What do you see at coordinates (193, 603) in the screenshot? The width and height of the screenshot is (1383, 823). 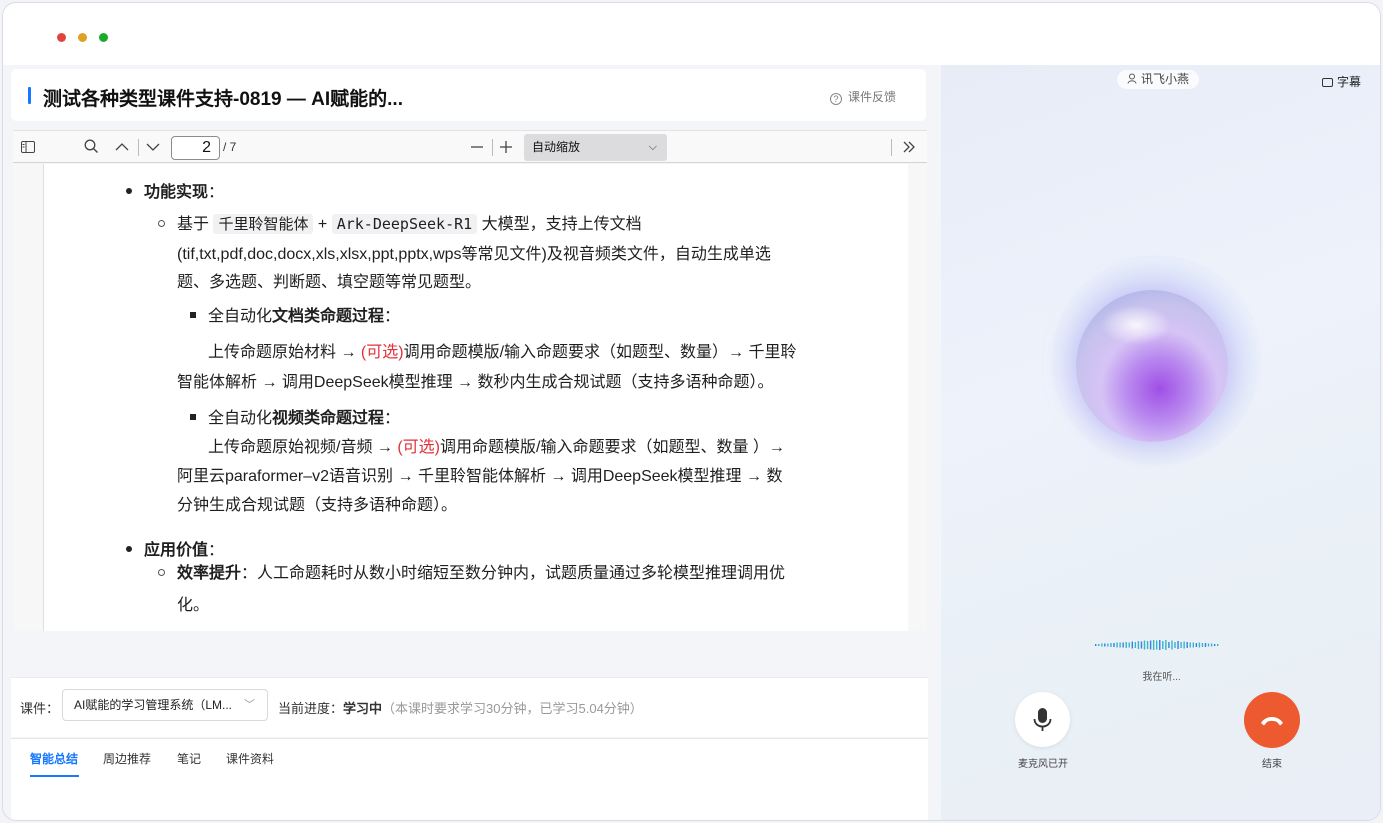 I see `document-line: 化。` at bounding box center [193, 603].